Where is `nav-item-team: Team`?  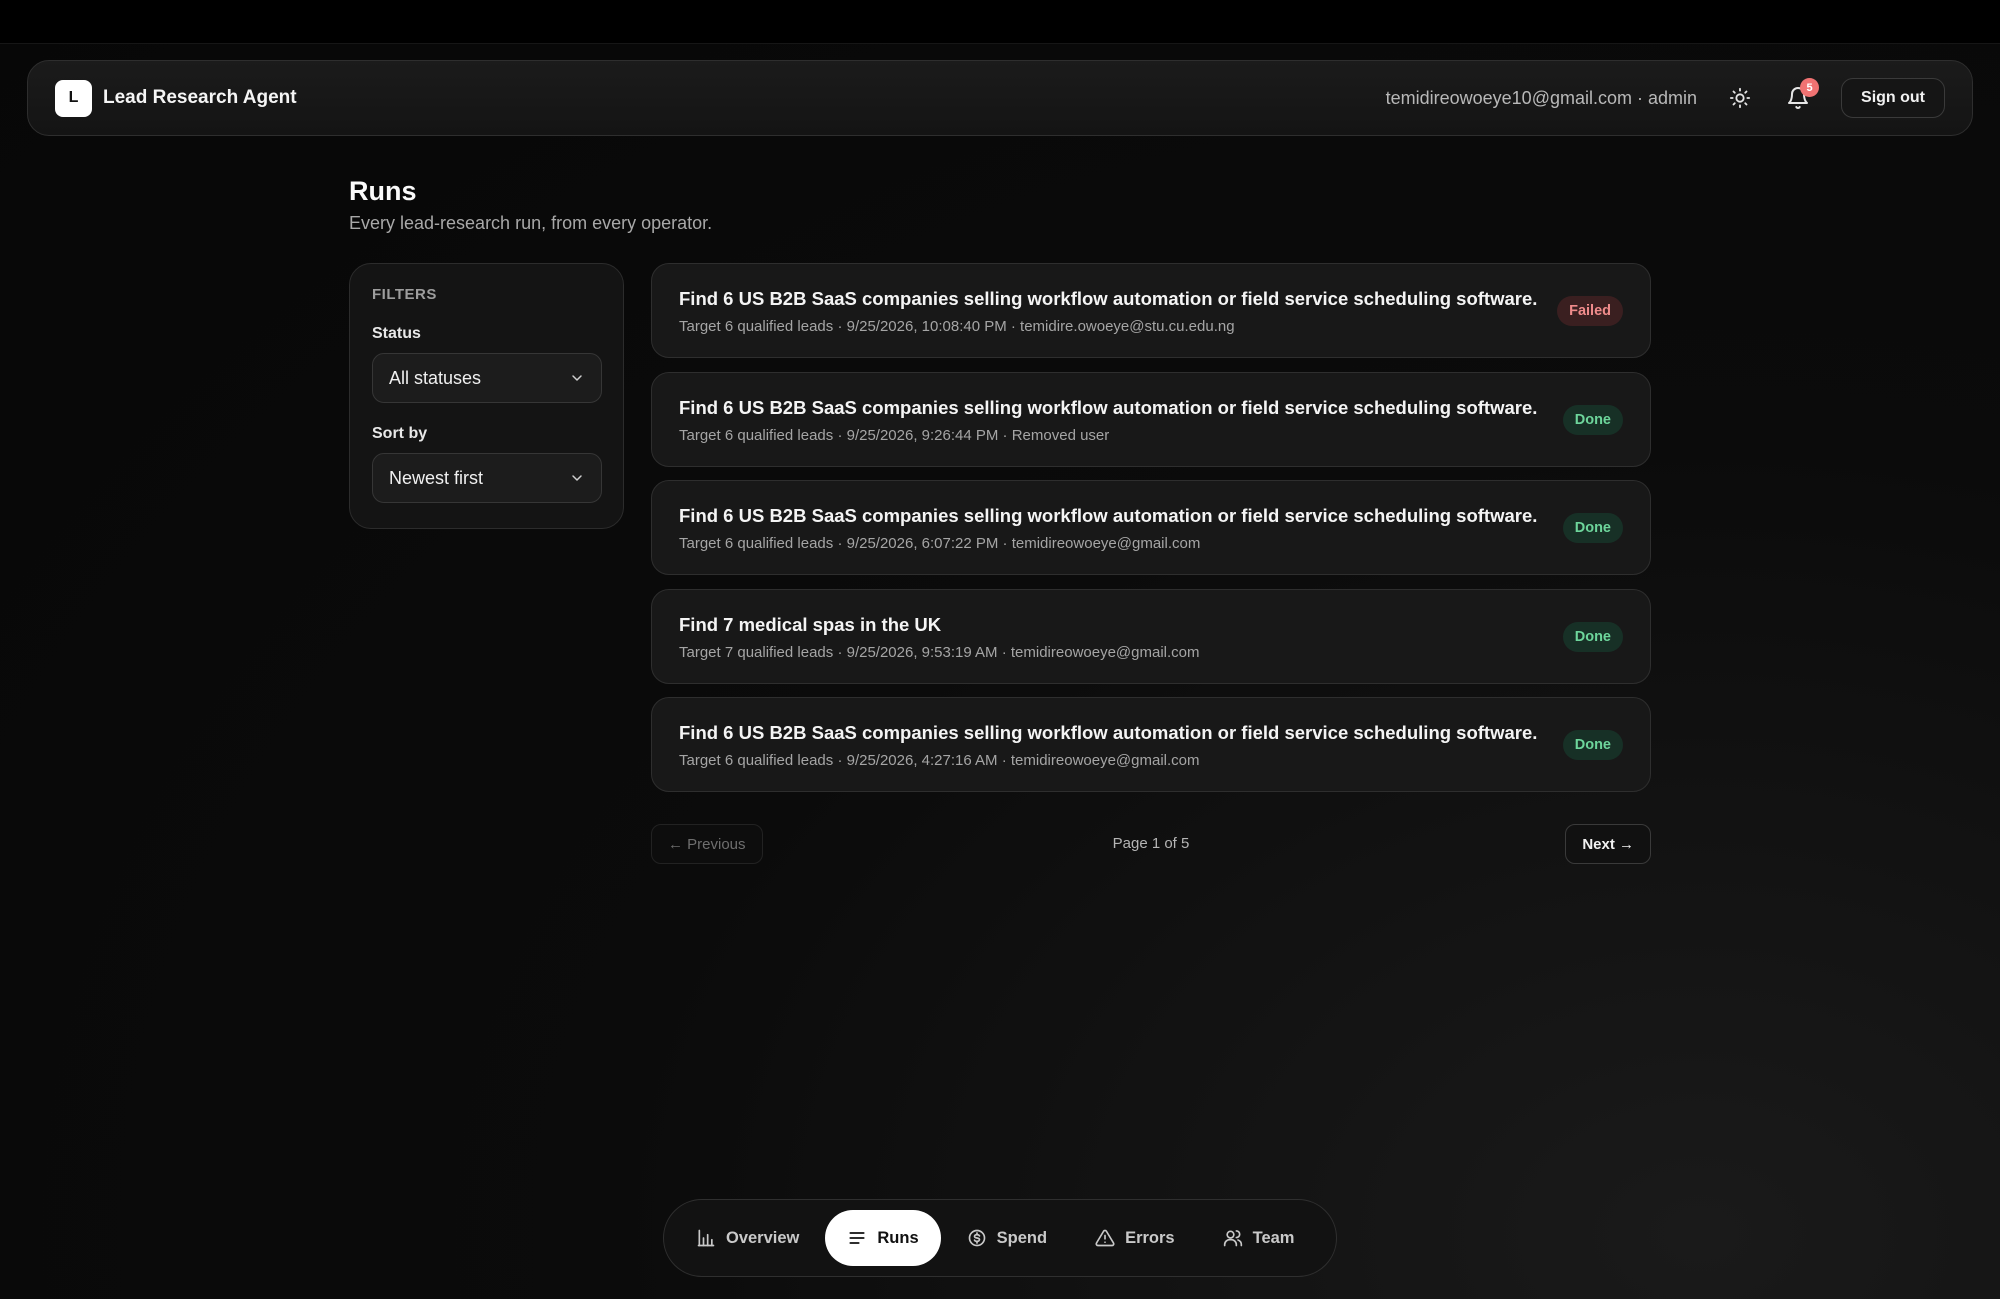 nav-item-team: Team is located at coordinates (1259, 1238).